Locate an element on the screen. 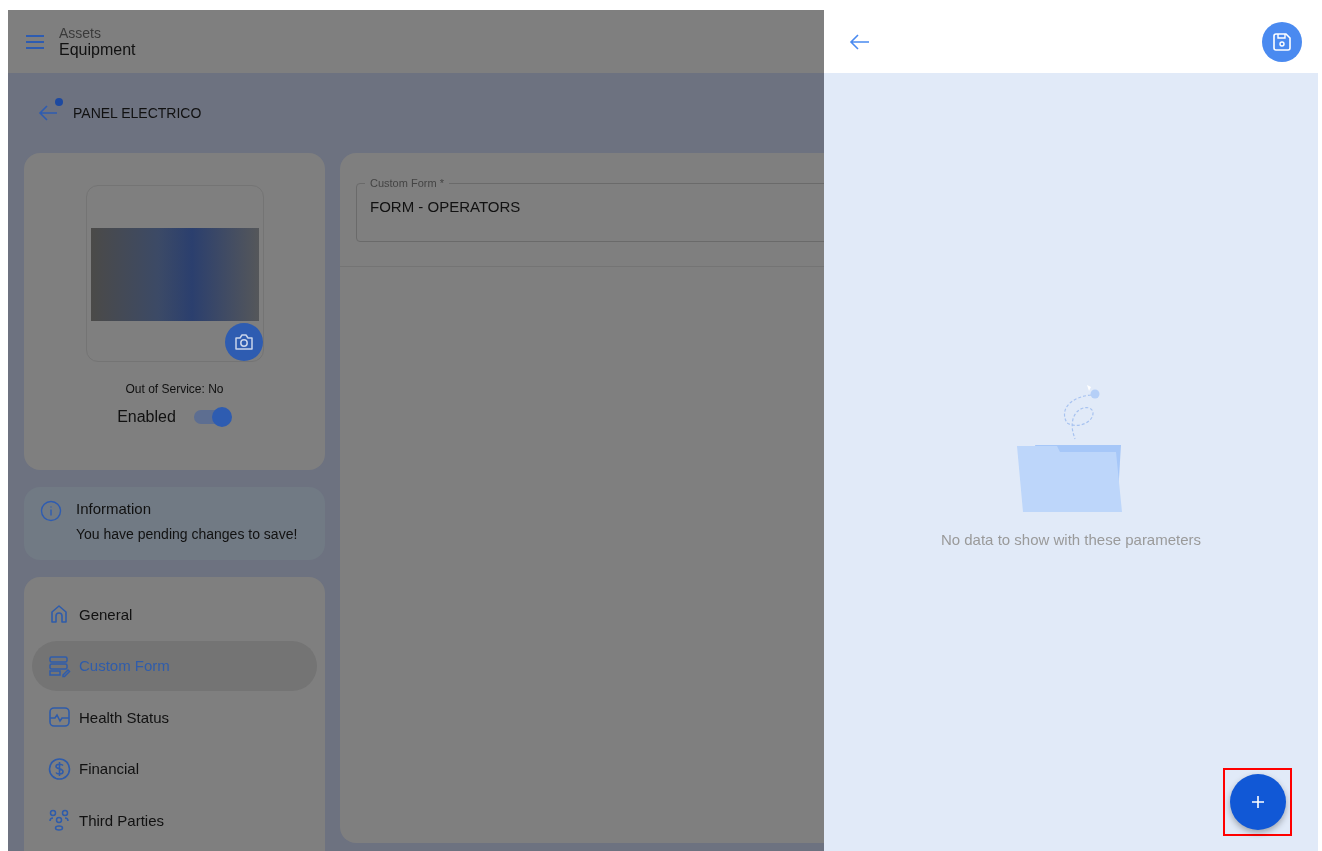 This screenshot has width=1322, height=851. page-title: Equipment is located at coordinates (97, 49).